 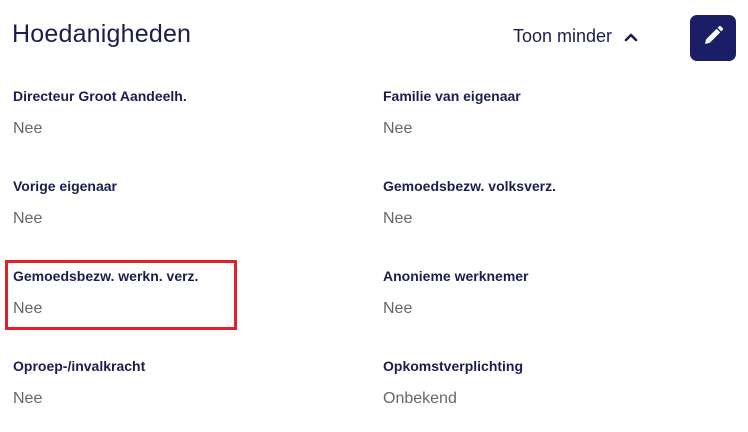 I want to click on field-directeur-groot-aandeelh: Directeur Groot Aandeelh. Nee, so click(x=173, y=113).